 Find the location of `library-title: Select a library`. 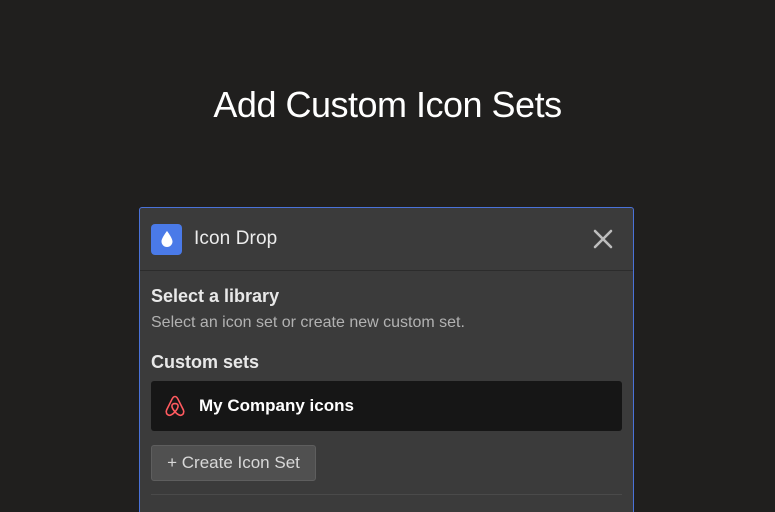

library-title: Select a library is located at coordinates (215, 296).